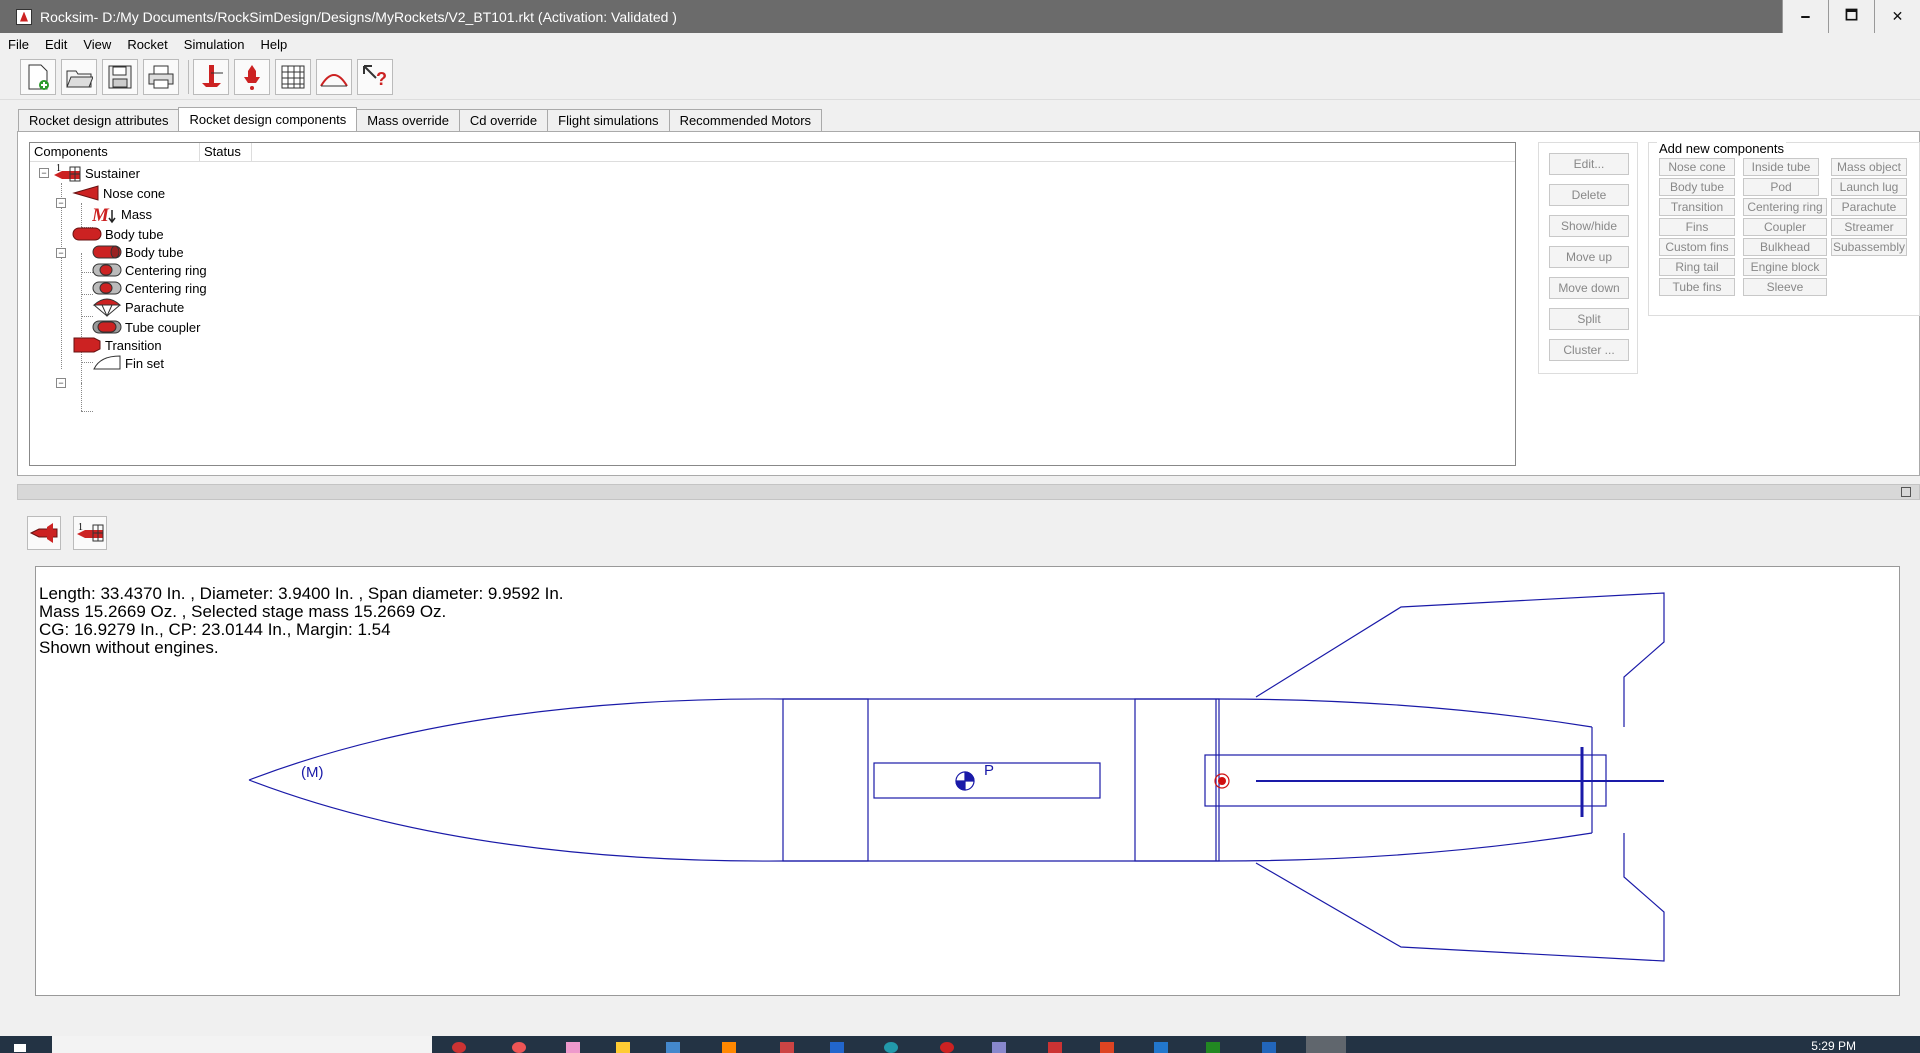 The height and width of the screenshot is (1053, 1920). Describe the element at coordinates (1697, 187) in the screenshot. I see `add-body-tube-button: Body tube` at that location.